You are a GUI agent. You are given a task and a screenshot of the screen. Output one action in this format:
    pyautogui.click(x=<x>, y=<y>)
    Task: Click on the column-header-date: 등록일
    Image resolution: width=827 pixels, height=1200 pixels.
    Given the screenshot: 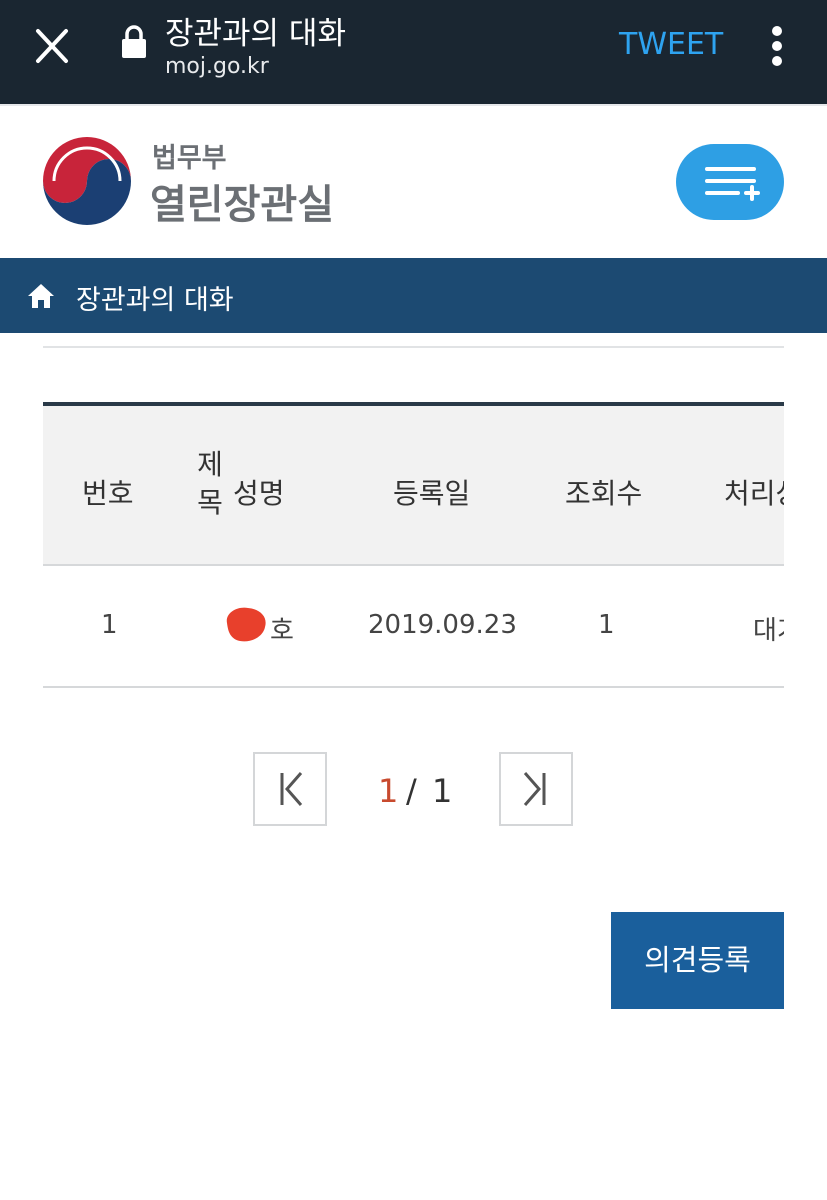 What is the action you would take?
    pyautogui.click(x=432, y=493)
    